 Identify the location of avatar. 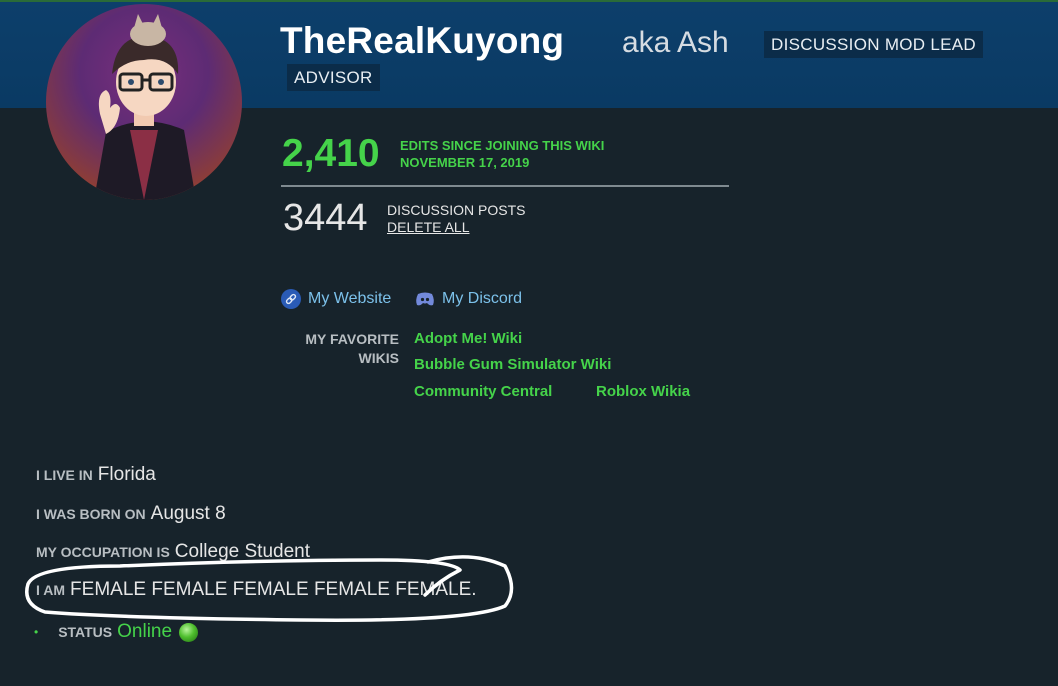
(144, 102).